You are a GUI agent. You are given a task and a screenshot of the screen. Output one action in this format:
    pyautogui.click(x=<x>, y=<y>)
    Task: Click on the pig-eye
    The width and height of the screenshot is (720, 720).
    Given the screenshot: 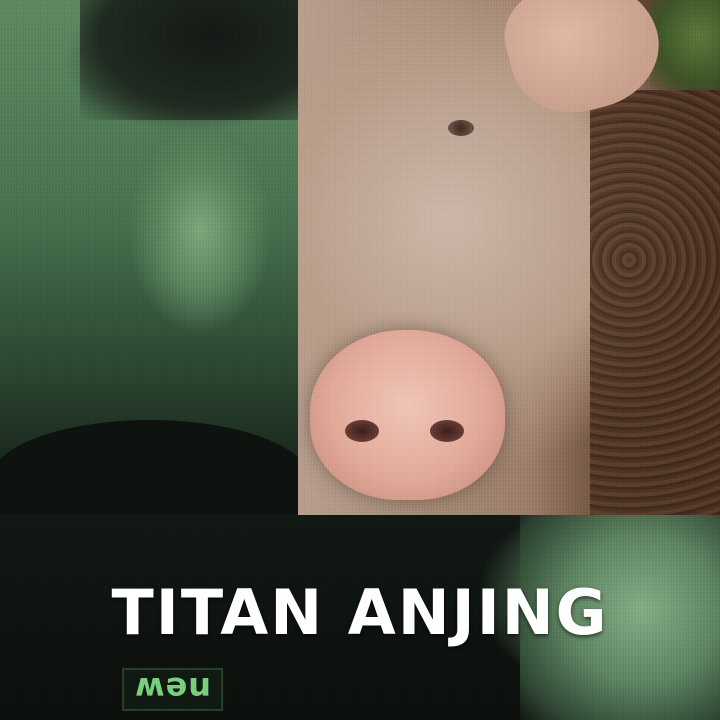 What is the action you would take?
    pyautogui.click(x=461, y=128)
    